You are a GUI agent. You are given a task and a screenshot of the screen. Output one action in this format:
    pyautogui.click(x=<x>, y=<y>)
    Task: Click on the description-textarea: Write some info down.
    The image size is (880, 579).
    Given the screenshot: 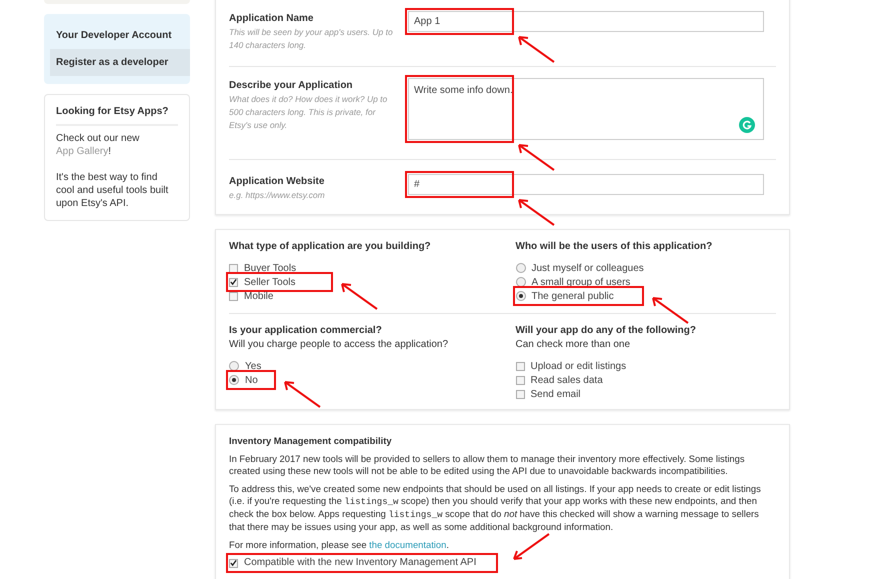 What is the action you would take?
    pyautogui.click(x=586, y=109)
    